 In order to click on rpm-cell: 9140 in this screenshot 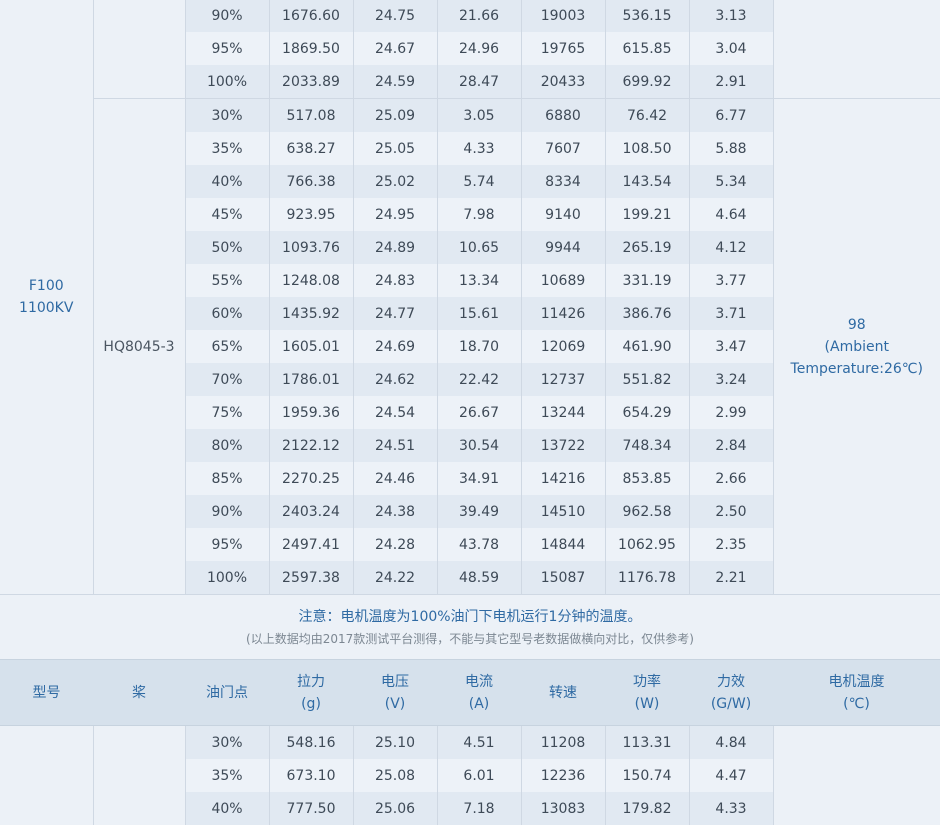, I will do `click(562, 214)`.